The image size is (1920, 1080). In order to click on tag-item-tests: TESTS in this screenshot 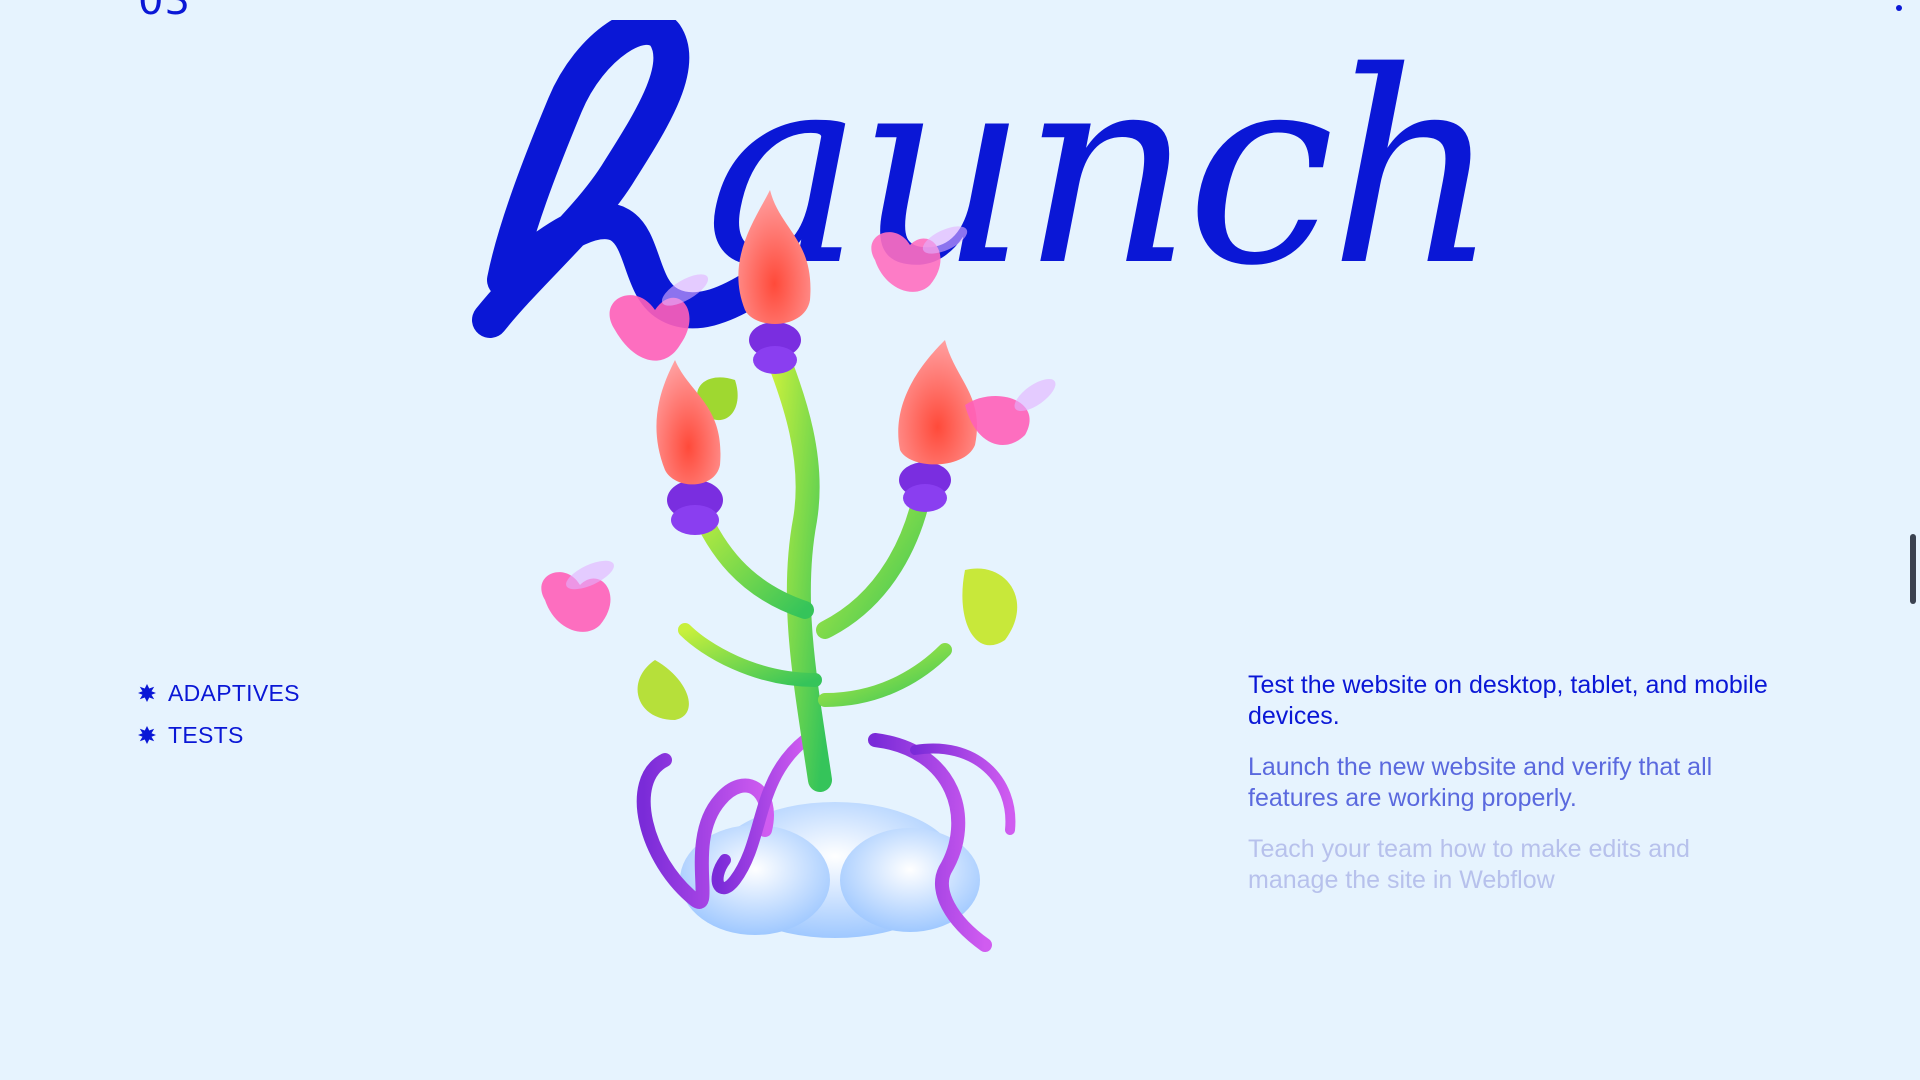, I will do `click(219, 735)`.